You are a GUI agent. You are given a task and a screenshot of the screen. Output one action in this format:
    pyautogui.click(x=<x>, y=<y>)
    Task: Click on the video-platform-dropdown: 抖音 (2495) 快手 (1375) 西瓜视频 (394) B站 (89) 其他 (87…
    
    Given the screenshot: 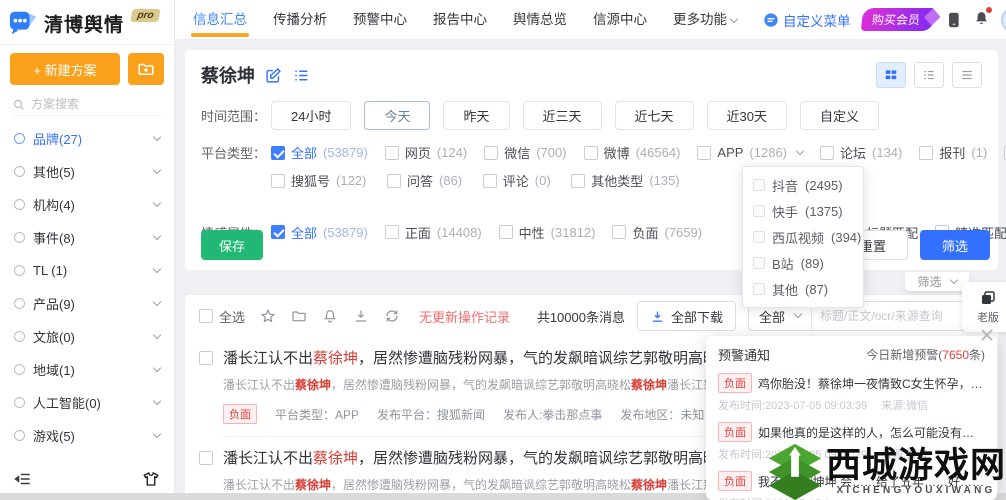 What is the action you would take?
    pyautogui.click(x=803, y=237)
    